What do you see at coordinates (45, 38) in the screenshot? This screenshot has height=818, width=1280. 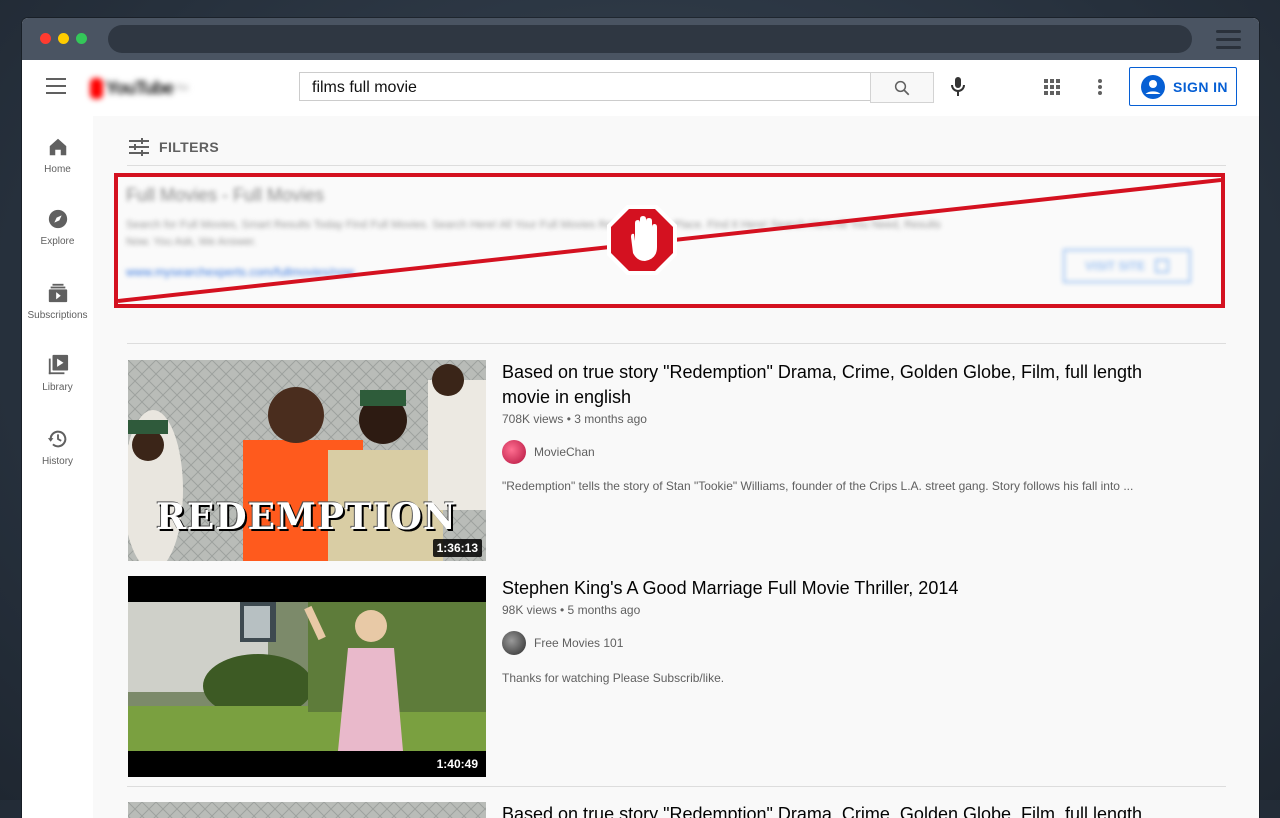 I see `close-window-button` at bounding box center [45, 38].